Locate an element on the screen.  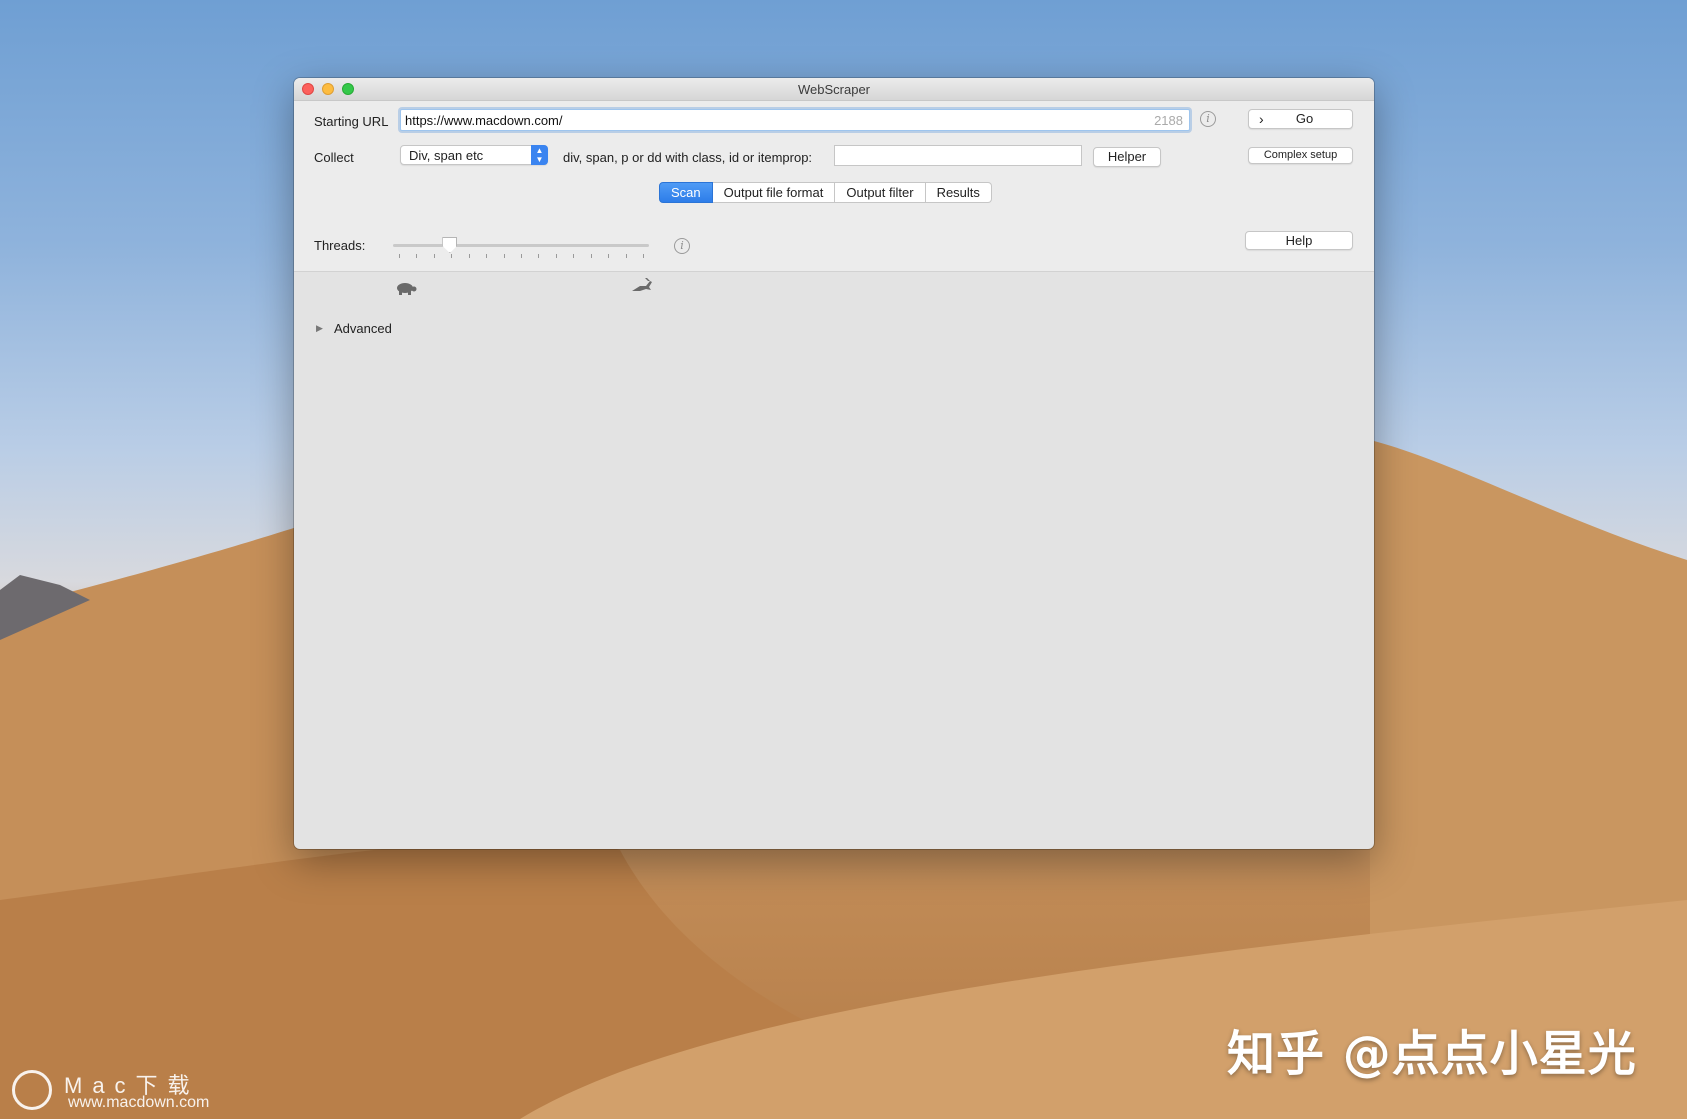
url-info-icon: i is located at coordinates (1208, 119).